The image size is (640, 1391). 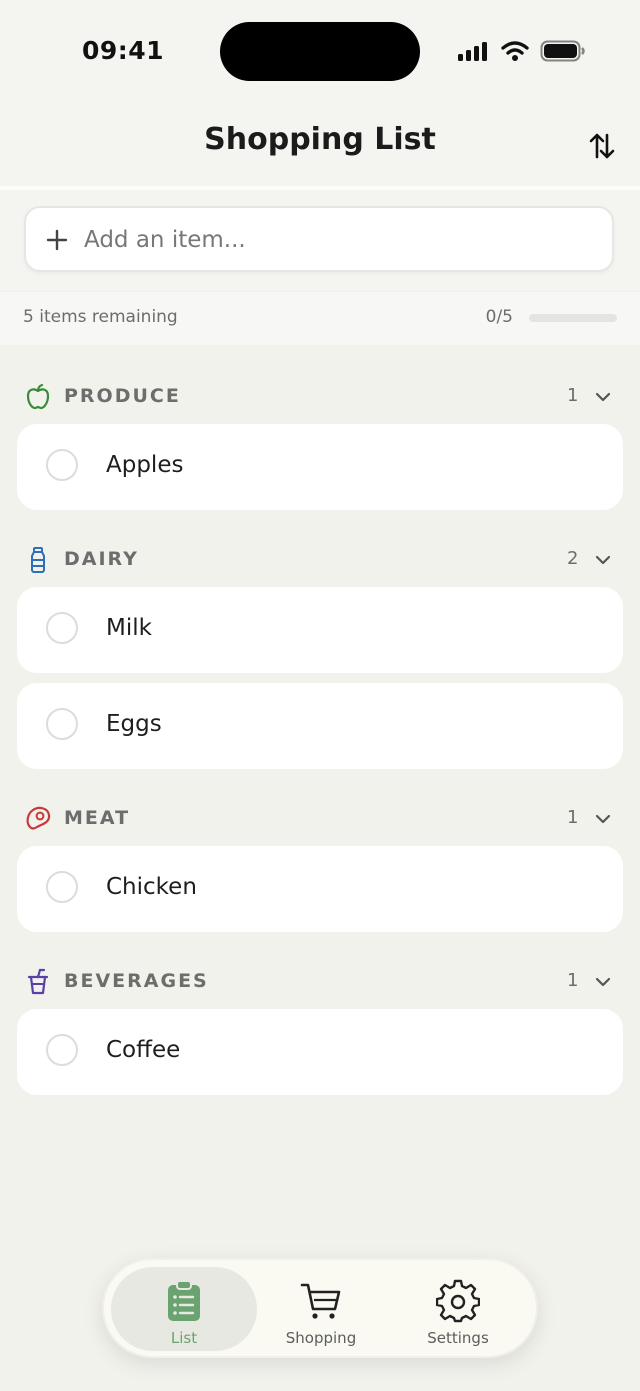 What do you see at coordinates (184, 1300) in the screenshot?
I see `clipboard-list-icon` at bounding box center [184, 1300].